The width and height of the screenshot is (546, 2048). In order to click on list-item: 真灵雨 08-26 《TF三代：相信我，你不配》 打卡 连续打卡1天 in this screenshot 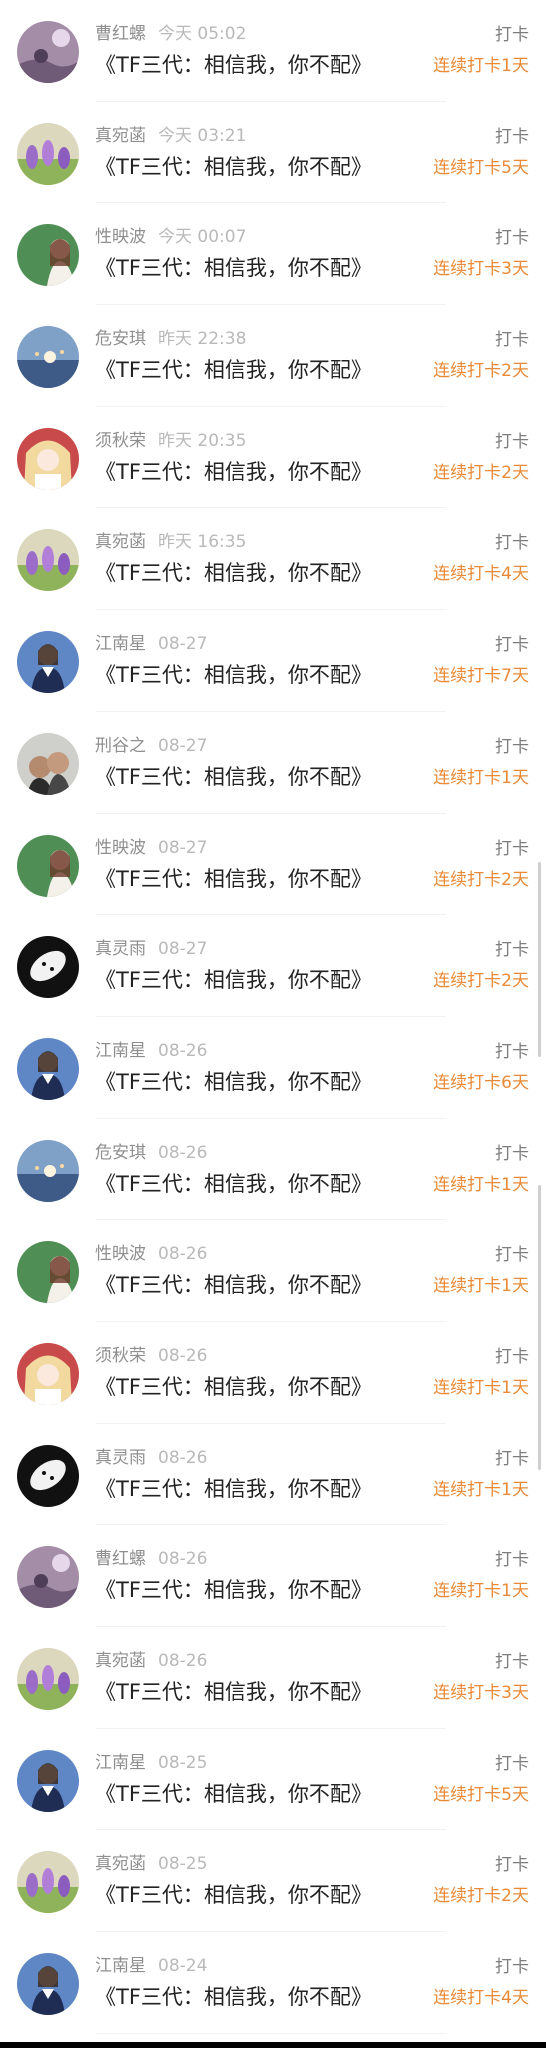, I will do `click(273, 1475)`.